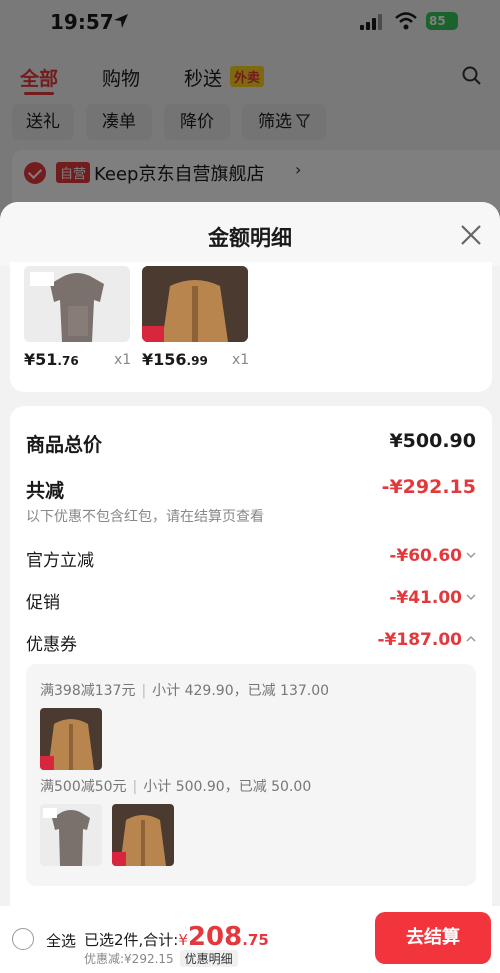 Image resolution: width=500 pixels, height=973 pixels. I want to click on checkout-bar: 全选 已选2件,合计:¥208.75 优惠减:¥292.15 优惠明细 去结算, so click(250, 939).